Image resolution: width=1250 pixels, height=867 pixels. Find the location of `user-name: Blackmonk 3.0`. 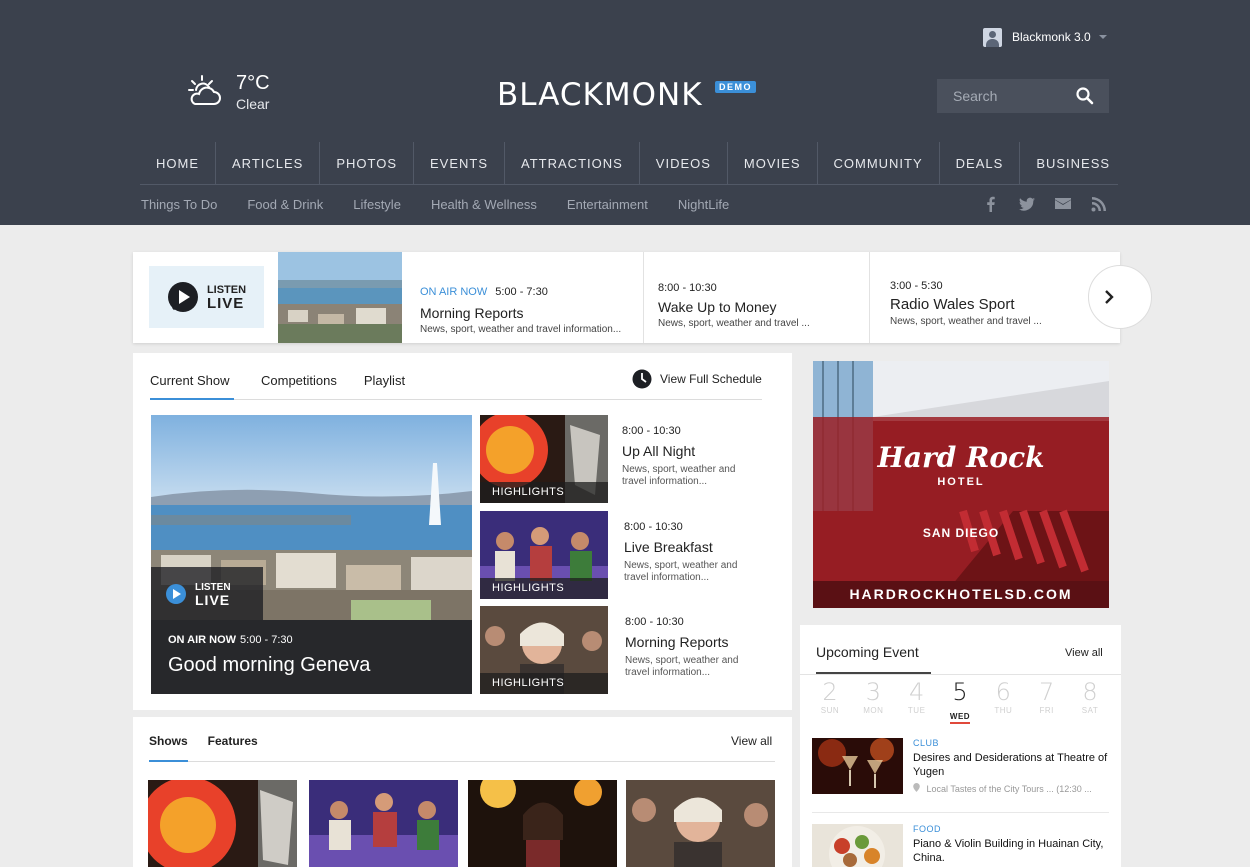

user-name: Blackmonk 3.0 is located at coordinates (1051, 37).